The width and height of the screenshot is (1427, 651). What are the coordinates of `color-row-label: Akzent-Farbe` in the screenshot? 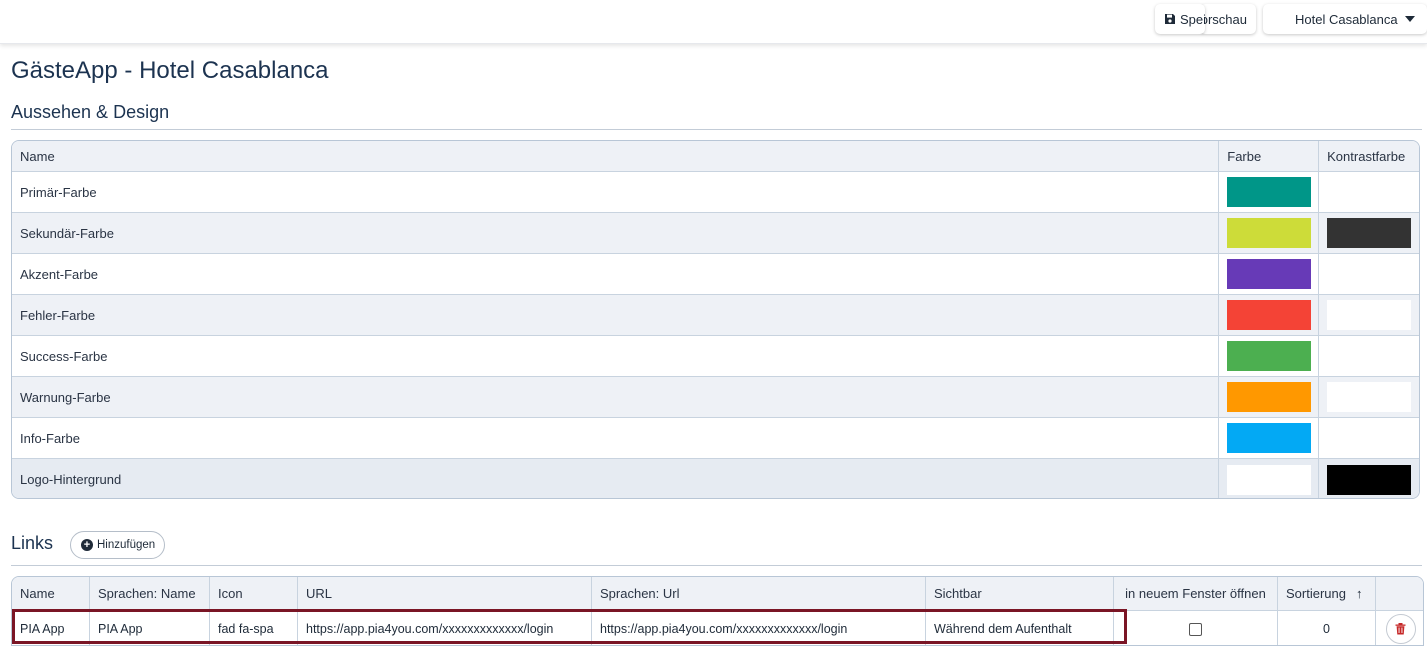 It's located at (59, 274).